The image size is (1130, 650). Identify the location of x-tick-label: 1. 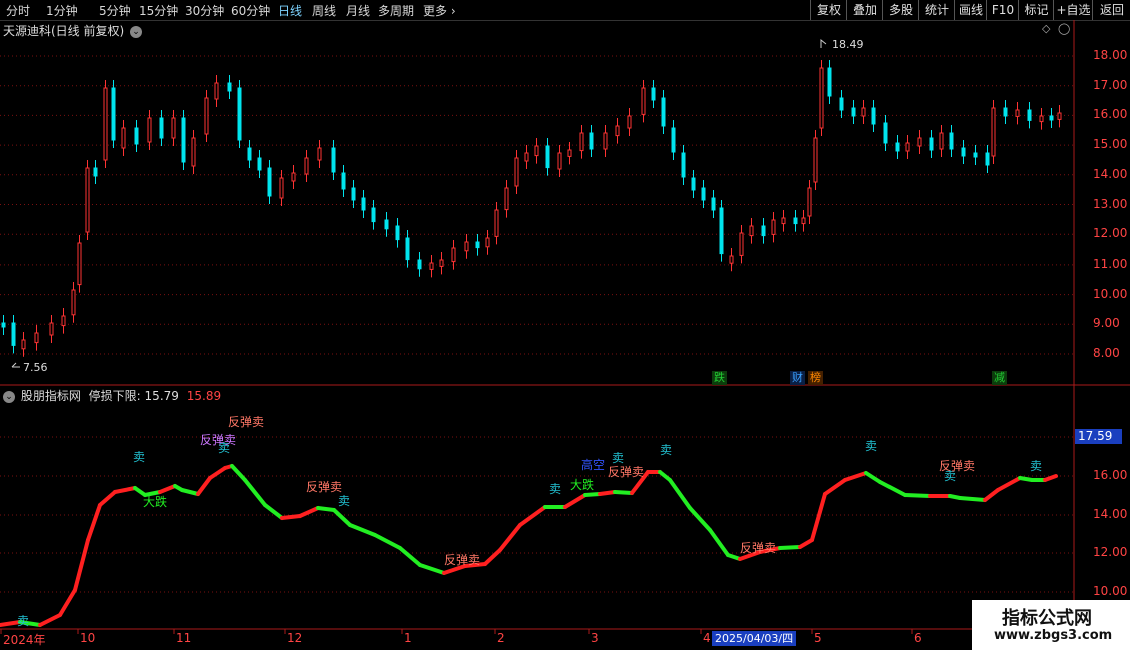
(408, 638).